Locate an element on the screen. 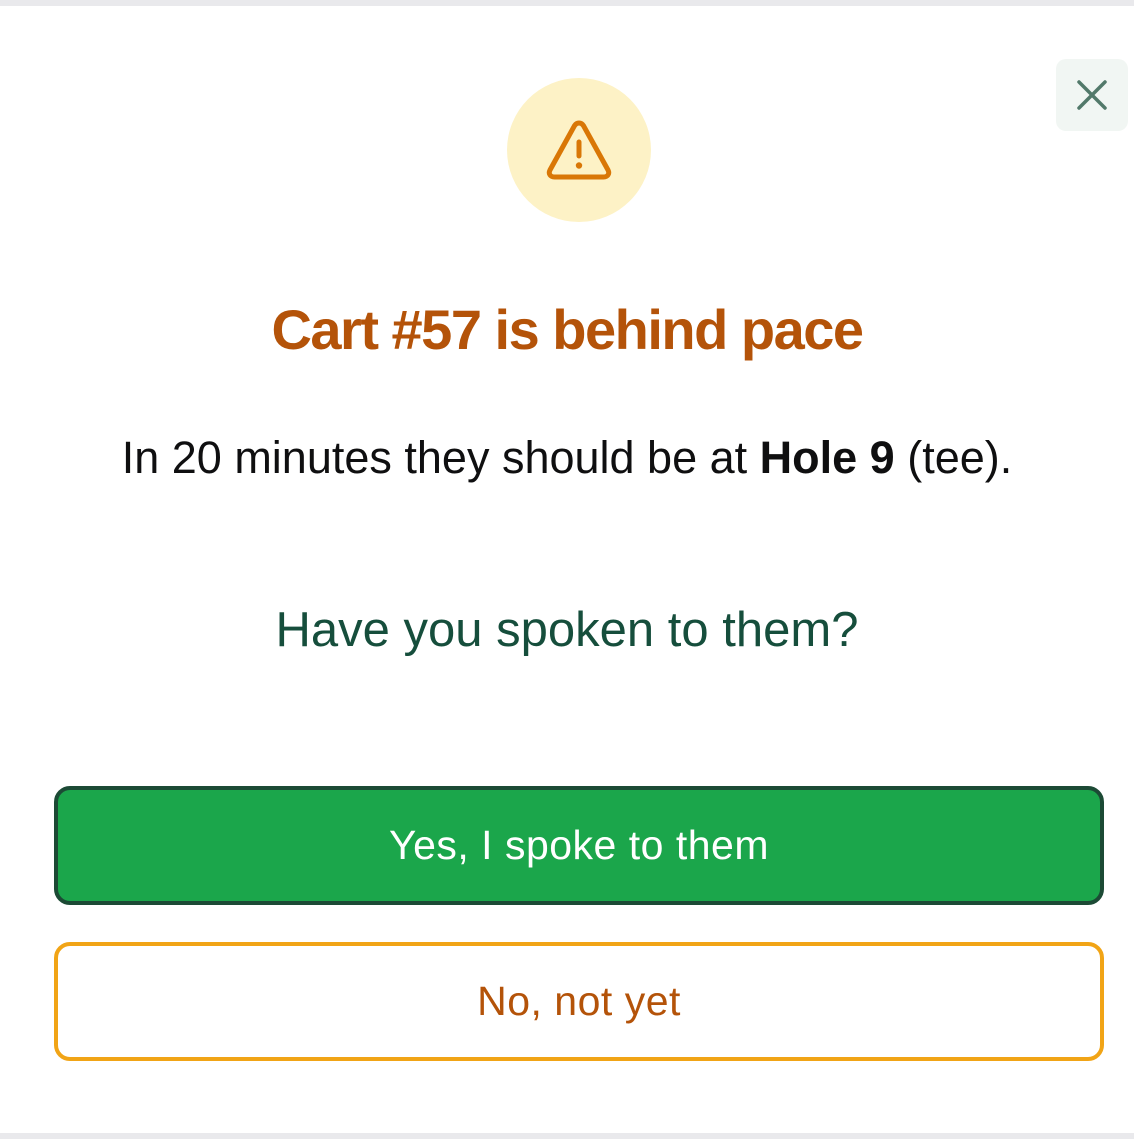  warning-triangle-icon is located at coordinates (579, 150).